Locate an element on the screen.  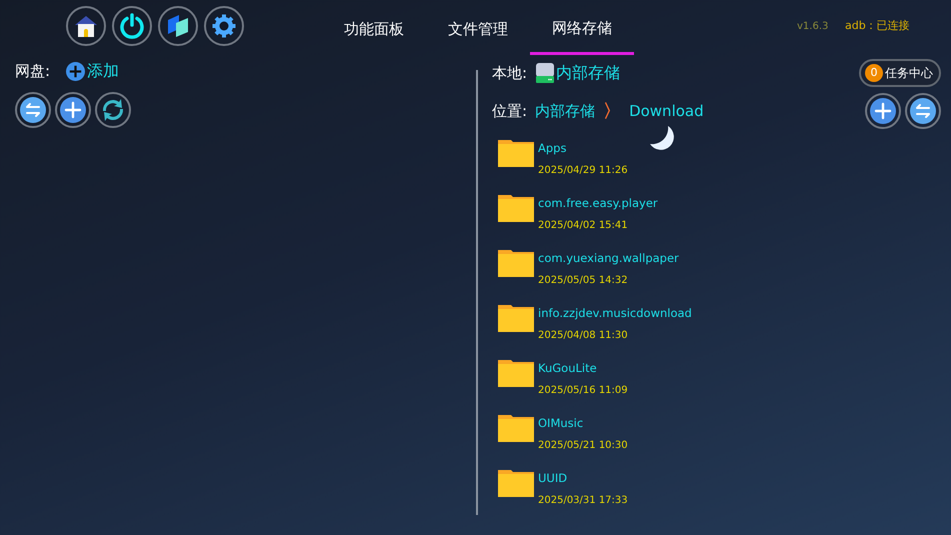
tab: 网络存储 is located at coordinates (582, 27).